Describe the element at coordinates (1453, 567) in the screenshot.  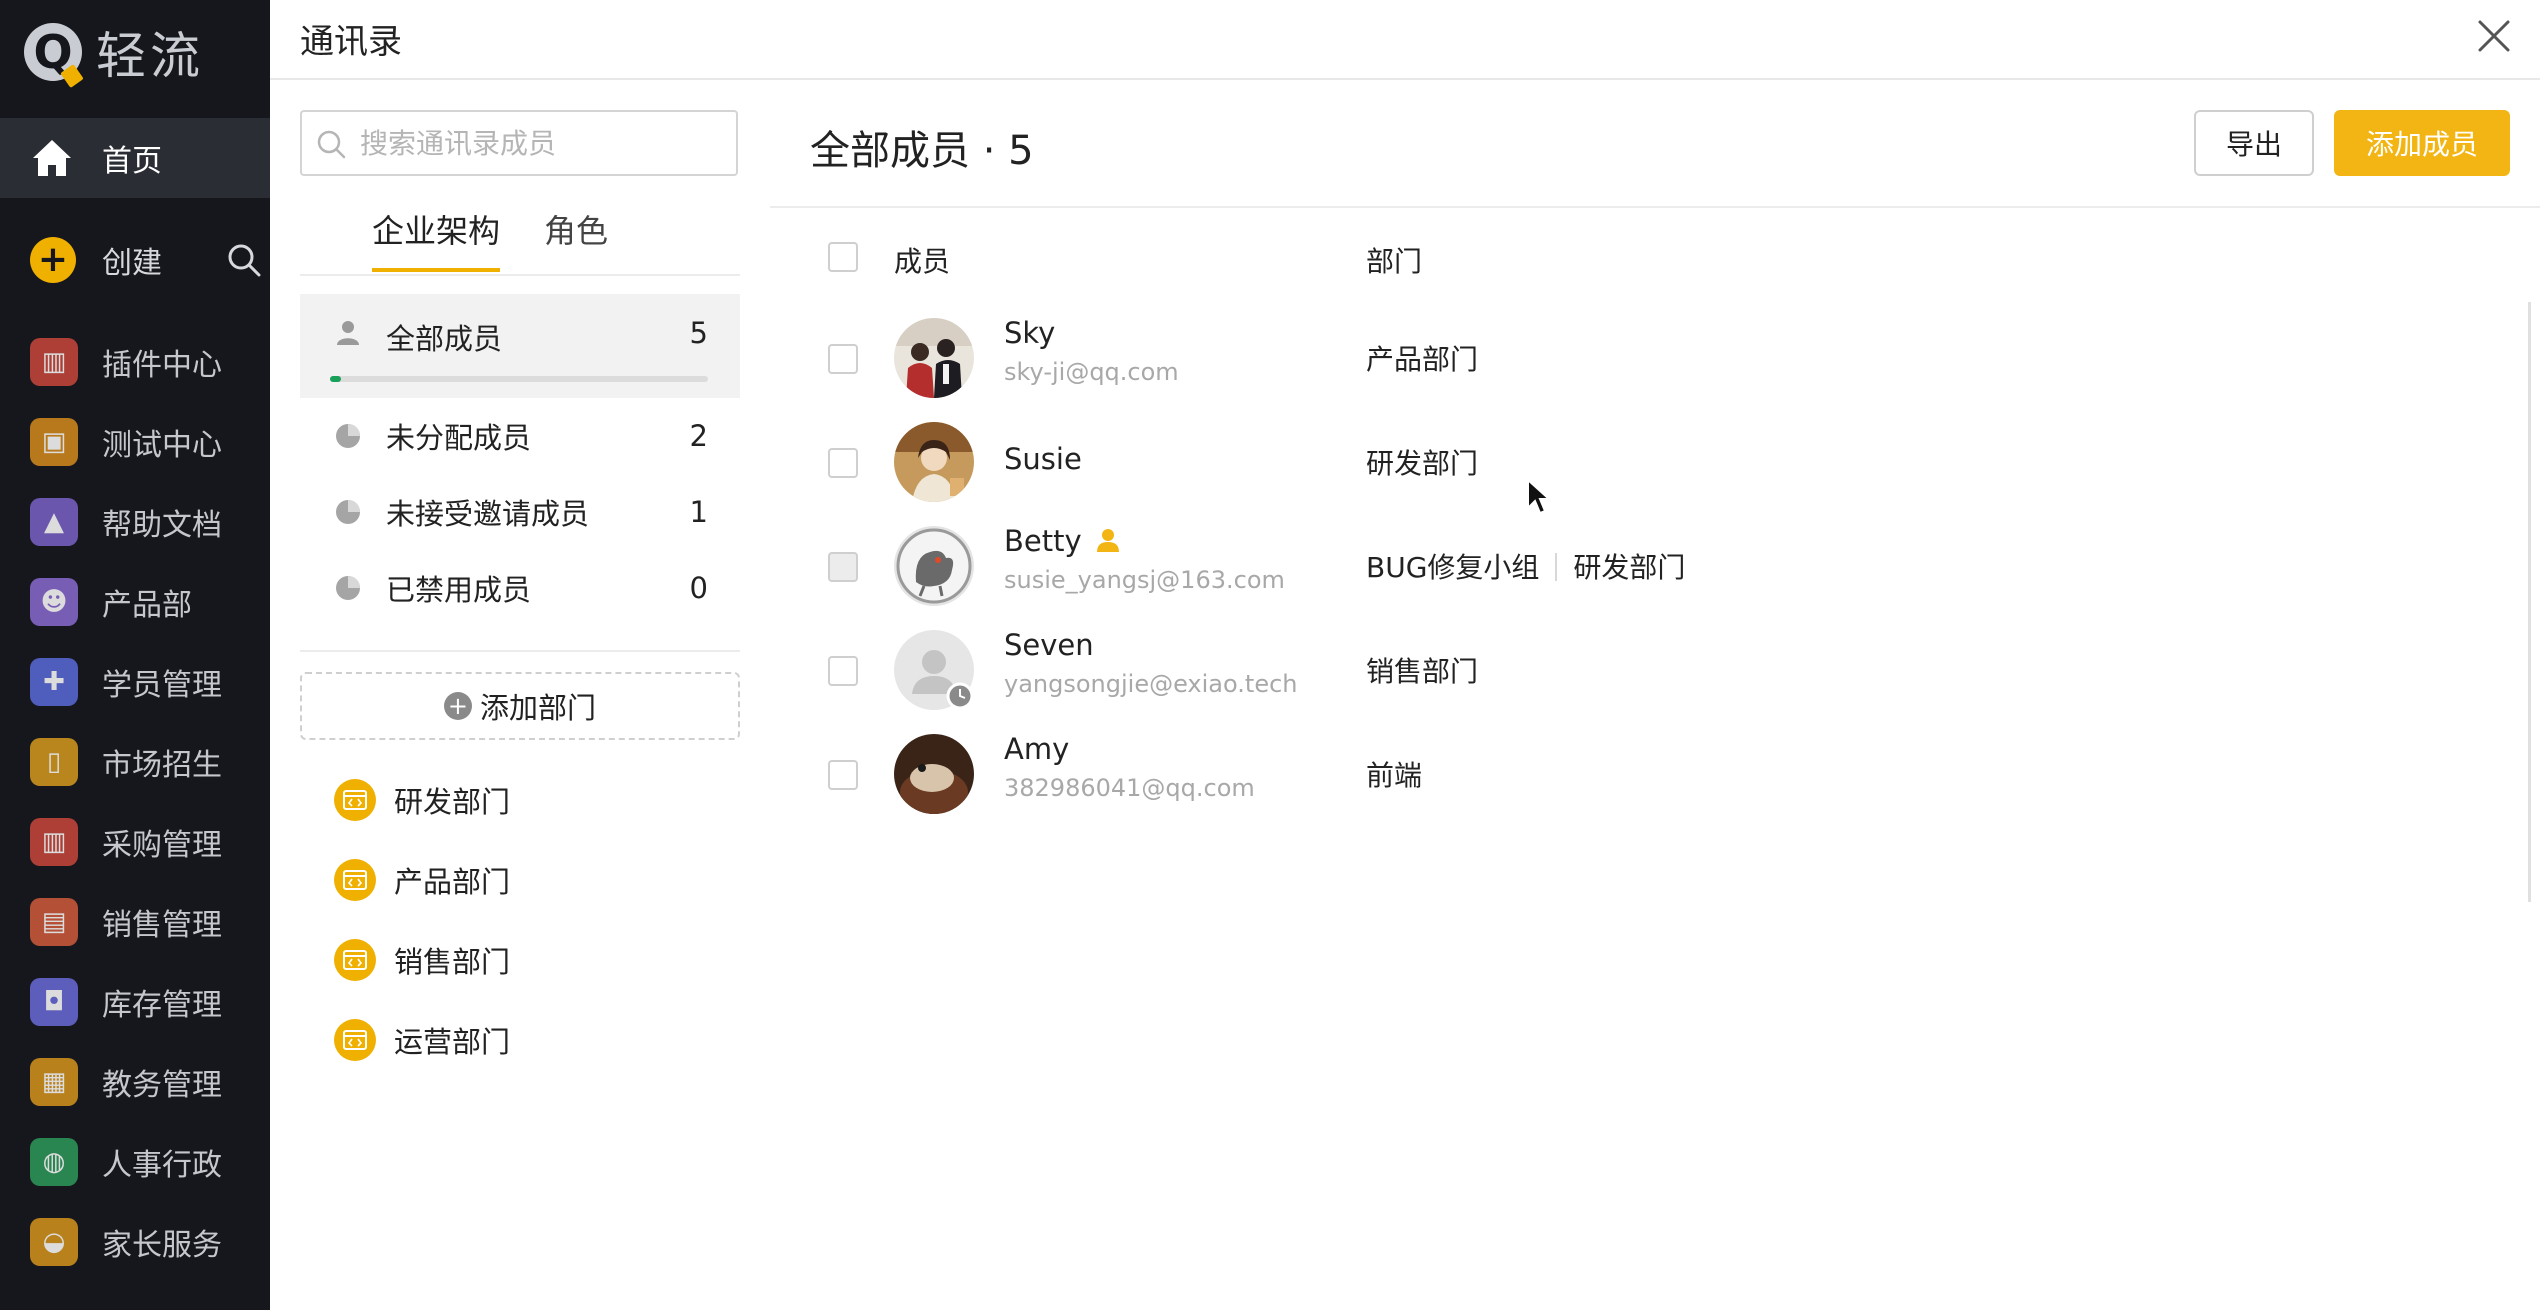
I see `department-tag: BUG修复小组` at that location.